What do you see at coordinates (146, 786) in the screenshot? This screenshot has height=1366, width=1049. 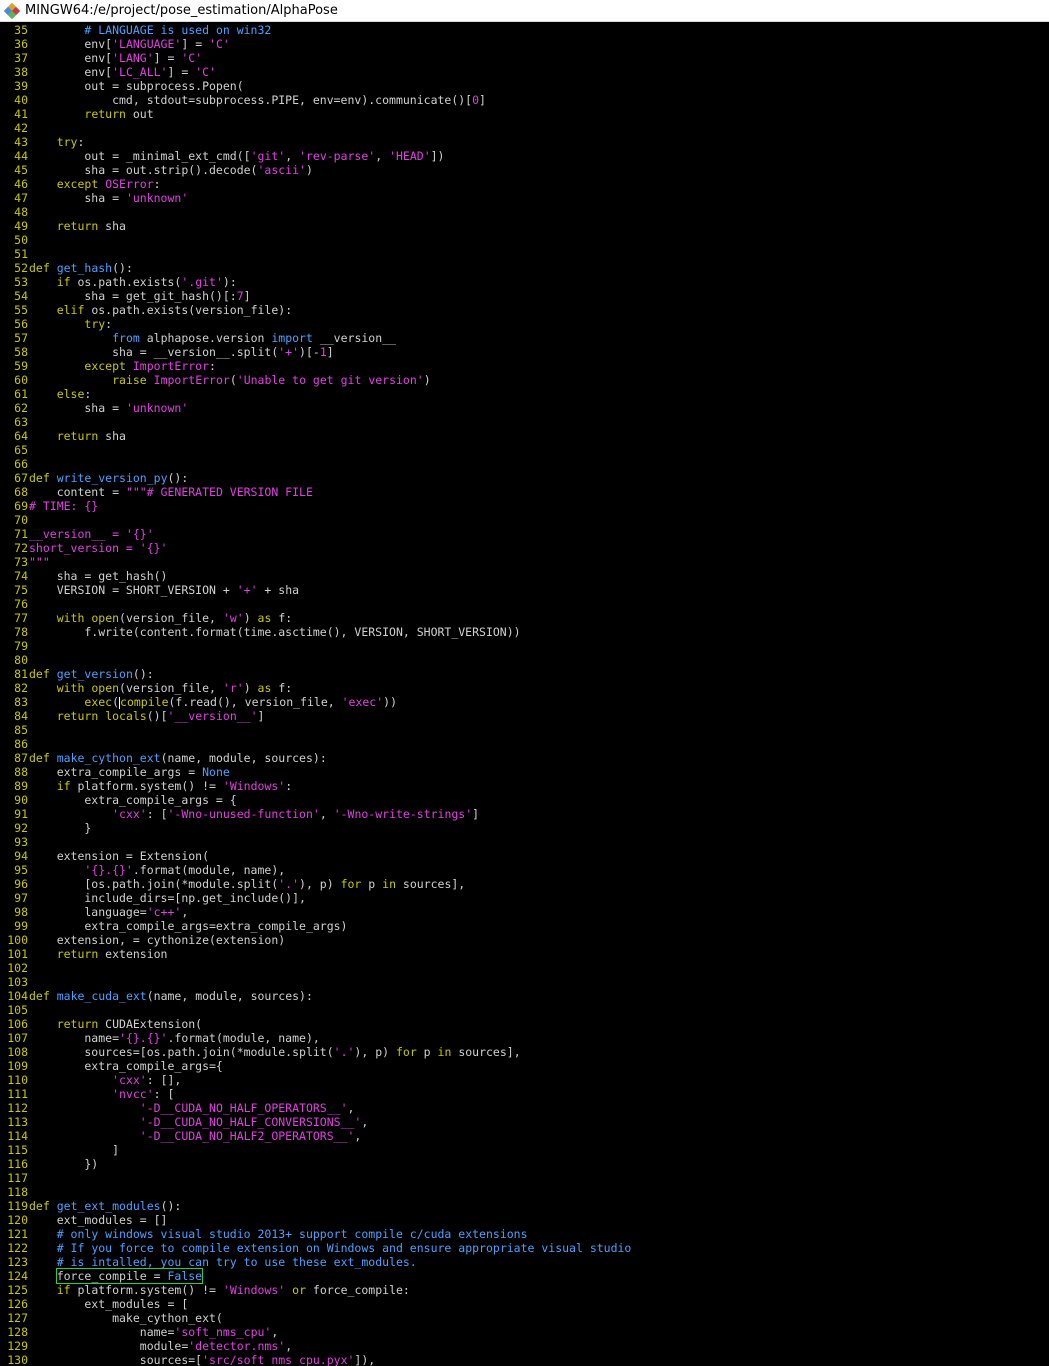 I see `code-token: platform.system() !=` at bounding box center [146, 786].